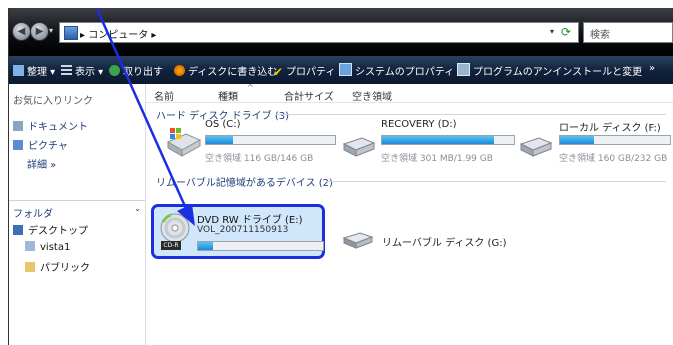 The image size is (673, 345). I want to click on drive-item-e-selected: CD-R DVD RW ドライブ (E:) VOL_200711150913, so click(238, 231).